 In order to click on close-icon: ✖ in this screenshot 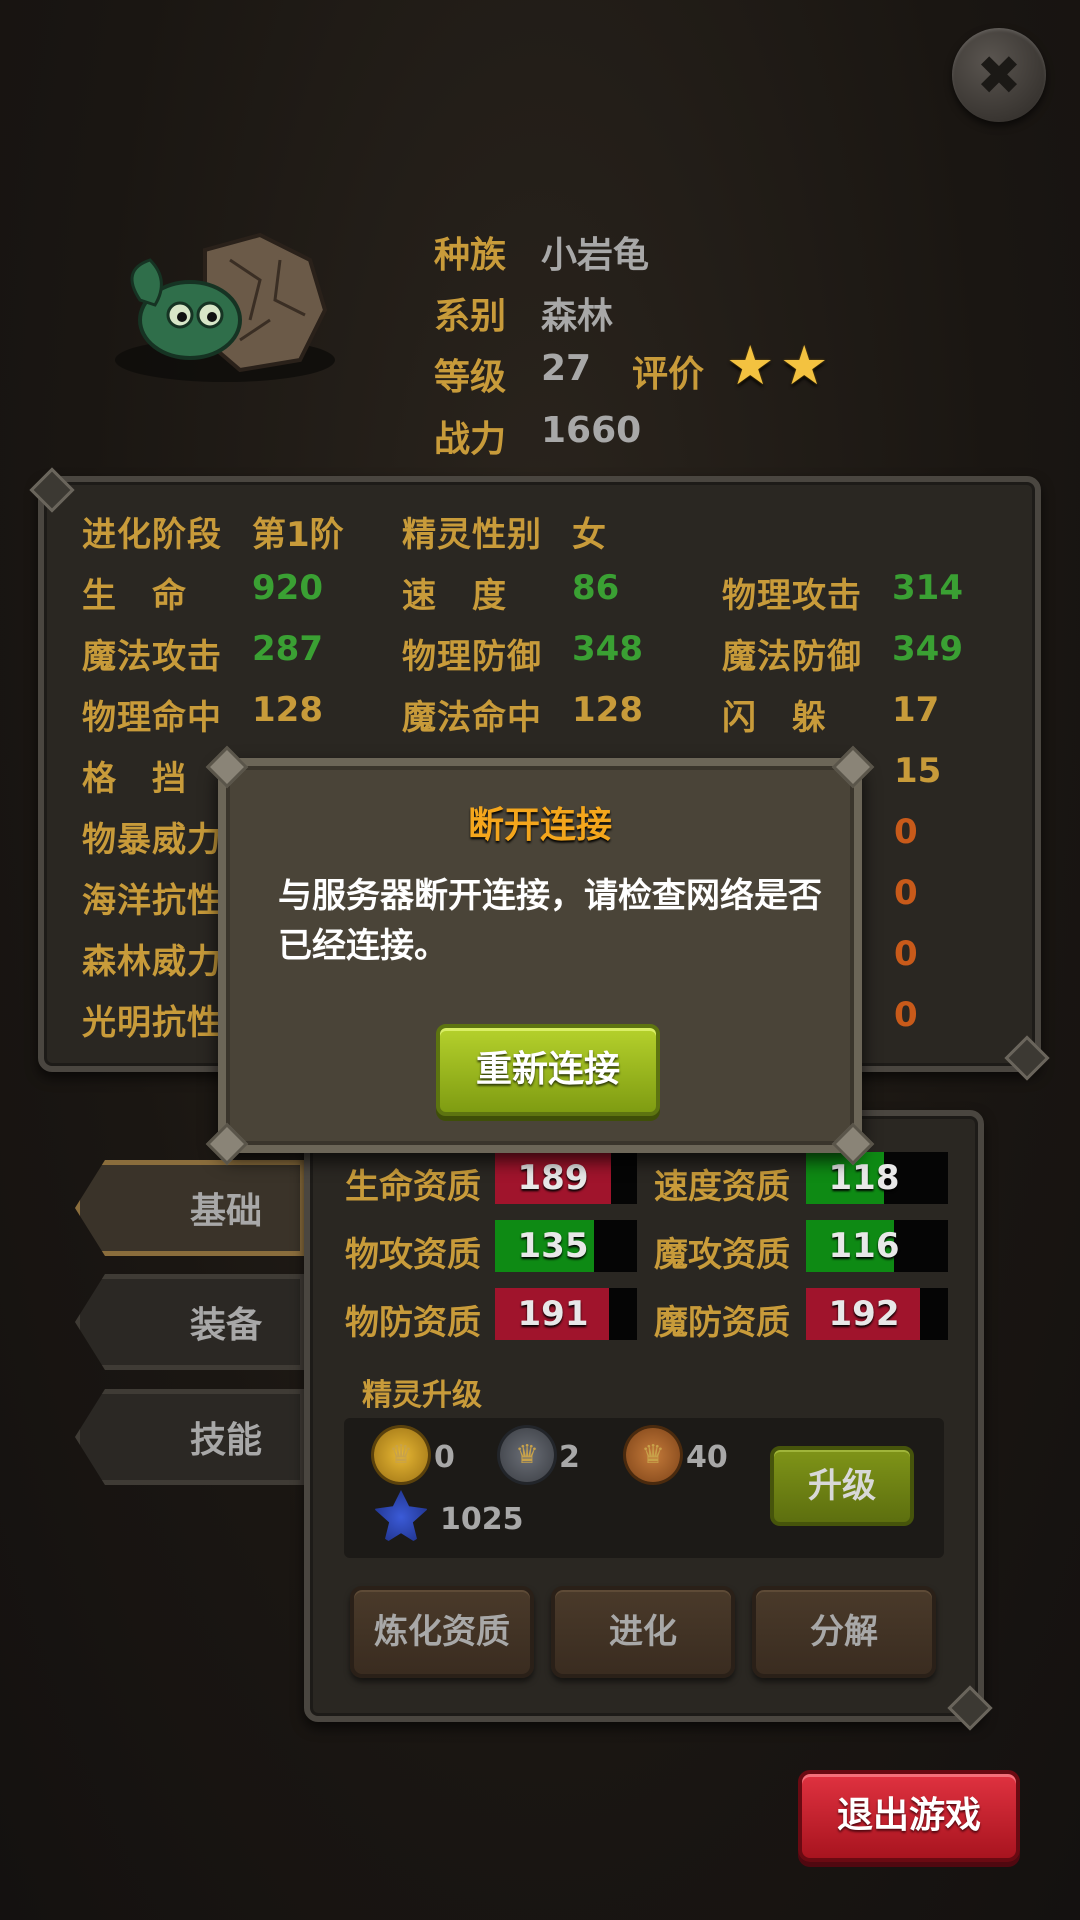, I will do `click(999, 75)`.